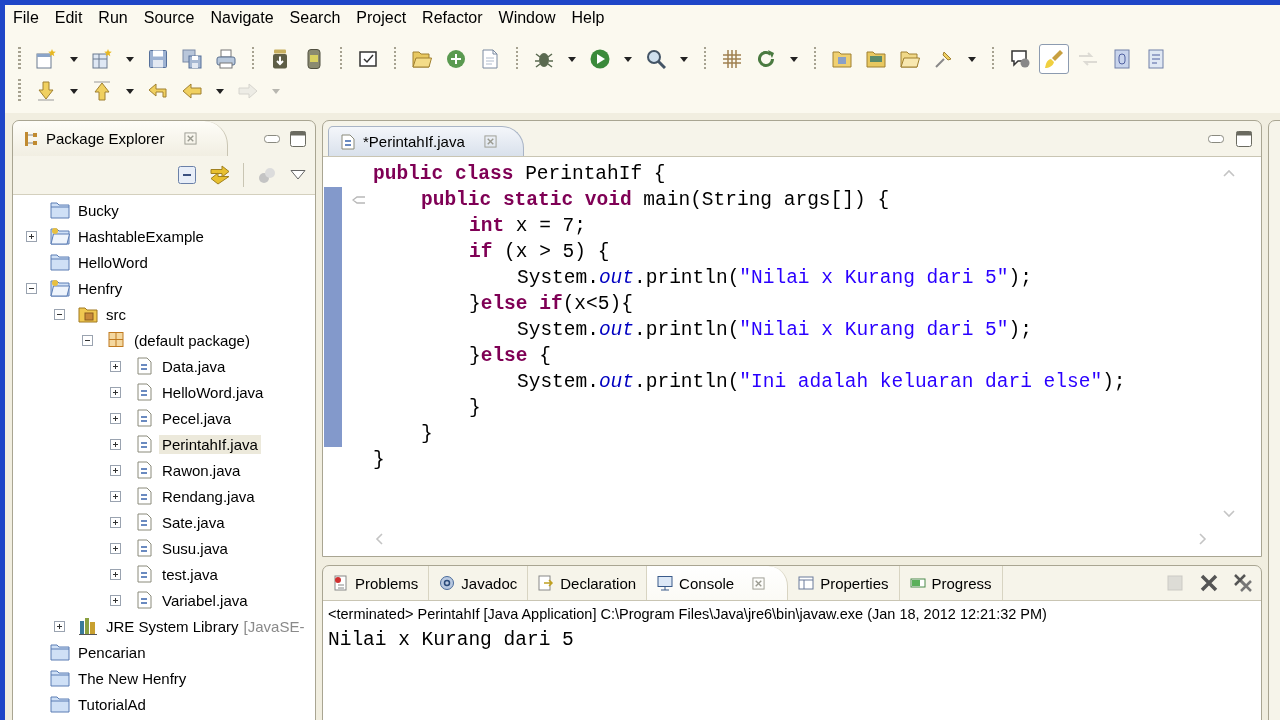  What do you see at coordinates (1122, 59) in the screenshot?
I see `page-icon` at bounding box center [1122, 59].